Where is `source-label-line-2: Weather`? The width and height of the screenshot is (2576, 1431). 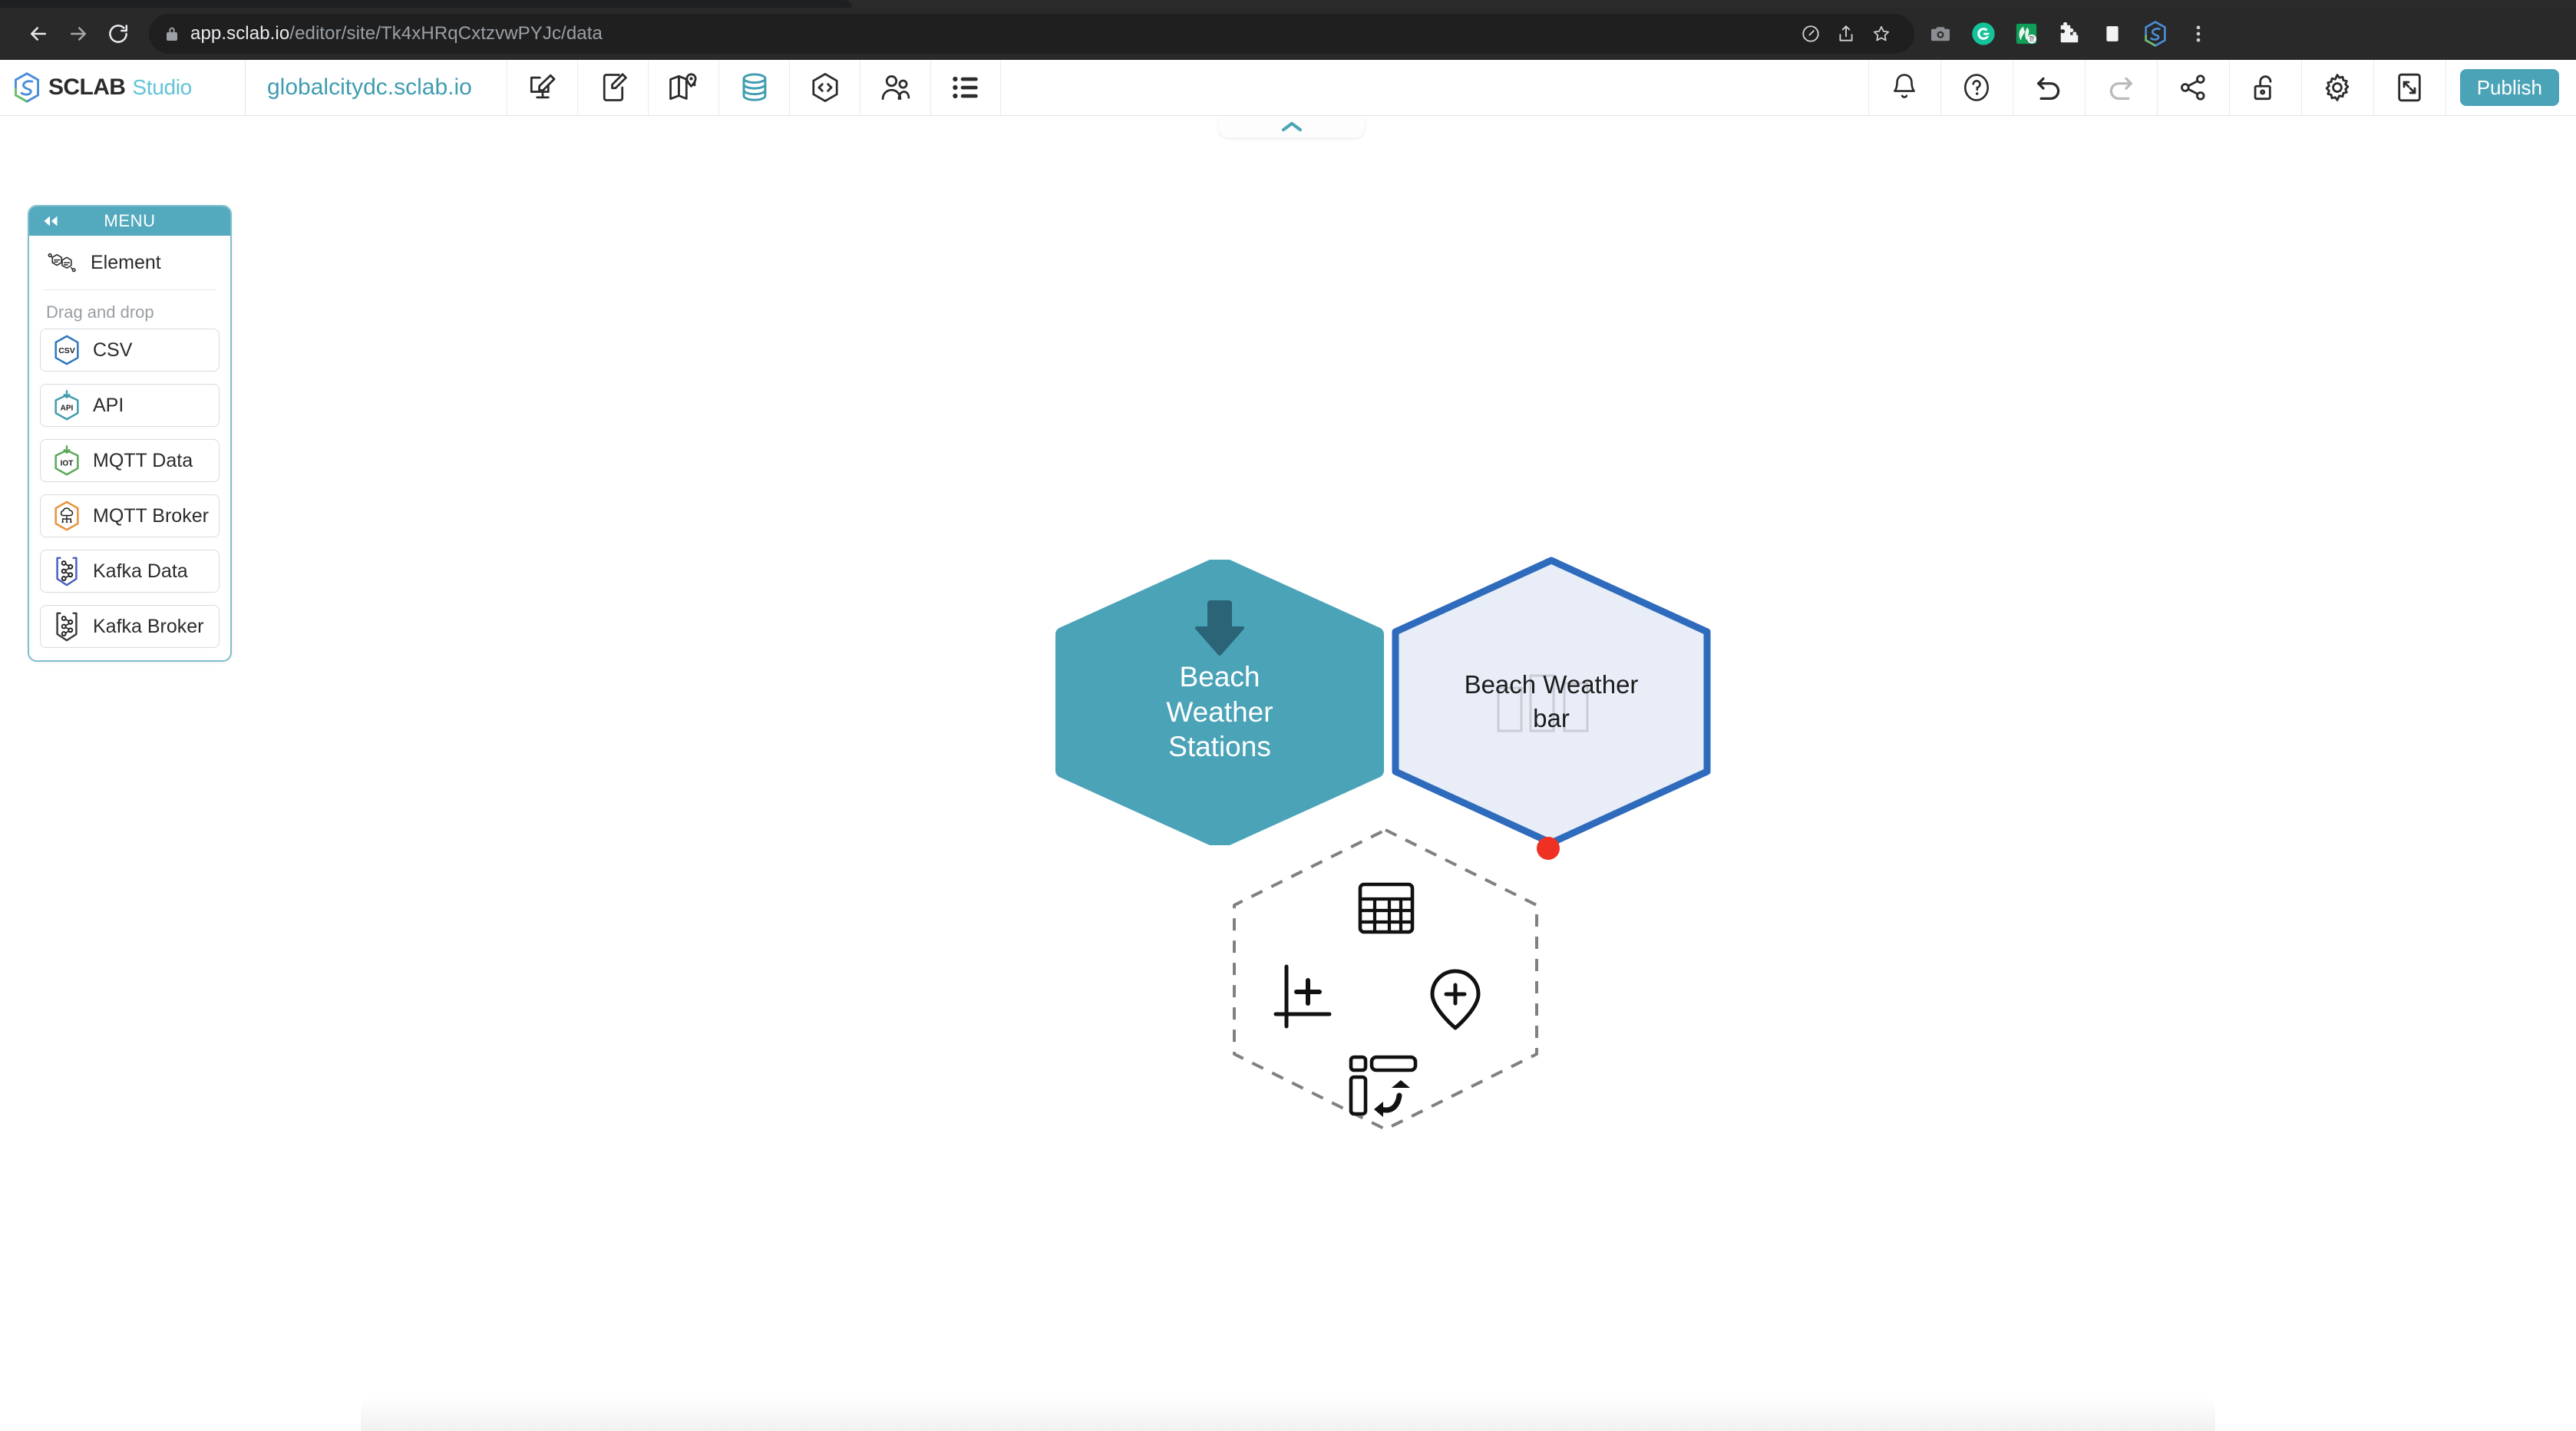 source-label-line-2: Weather is located at coordinates (1219, 712).